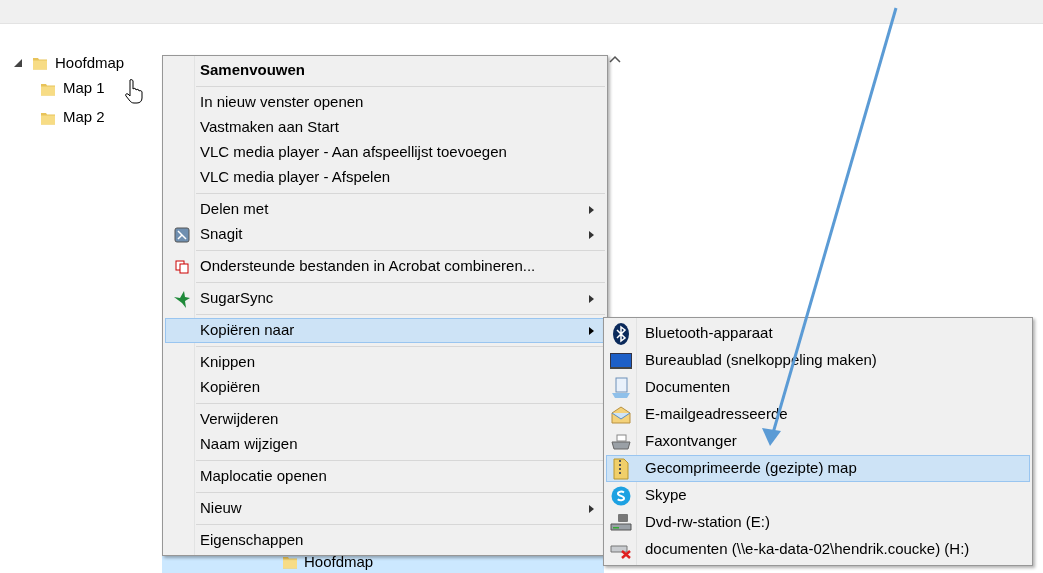  I want to click on document-stack-icon, so click(182, 266).